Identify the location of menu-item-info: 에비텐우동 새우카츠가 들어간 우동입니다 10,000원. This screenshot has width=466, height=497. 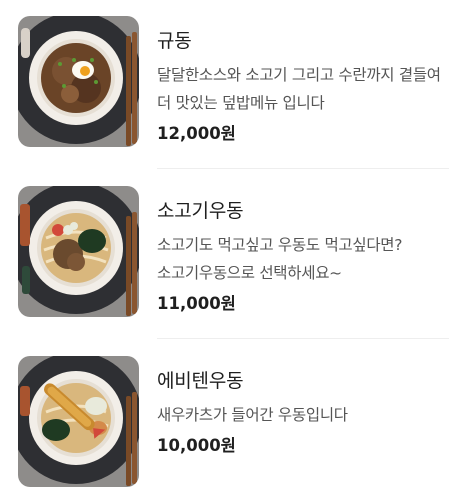
(307, 413).